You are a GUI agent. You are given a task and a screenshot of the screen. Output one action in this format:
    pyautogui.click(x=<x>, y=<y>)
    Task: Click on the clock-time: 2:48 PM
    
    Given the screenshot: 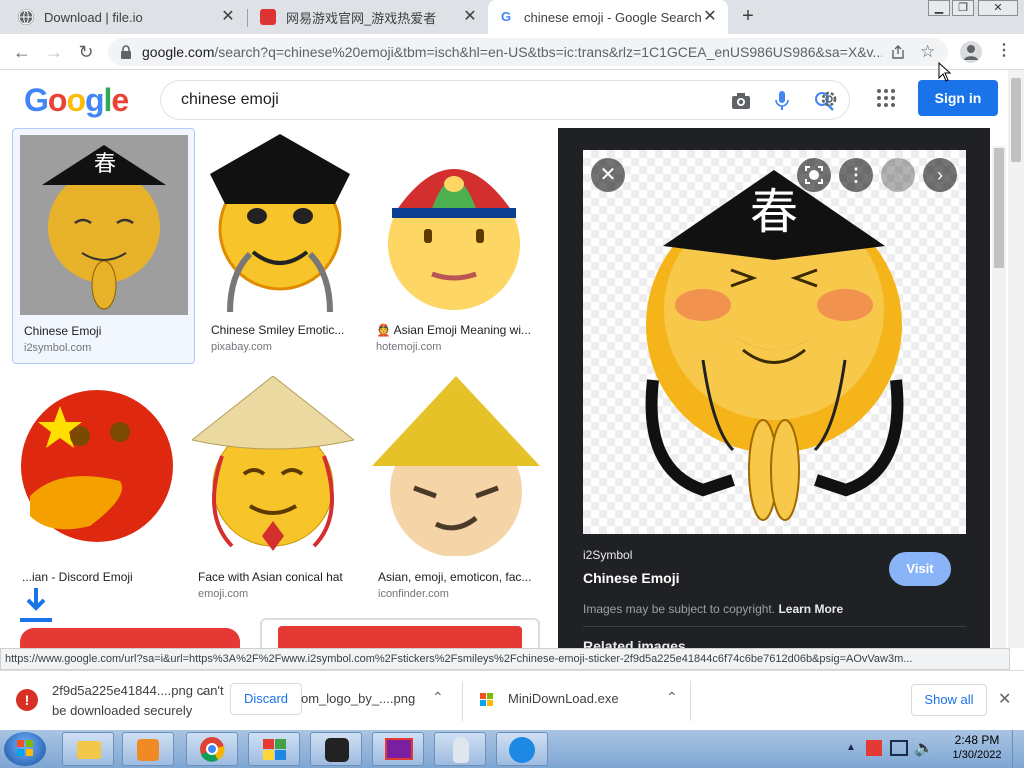 What is the action you would take?
    pyautogui.click(x=977, y=740)
    